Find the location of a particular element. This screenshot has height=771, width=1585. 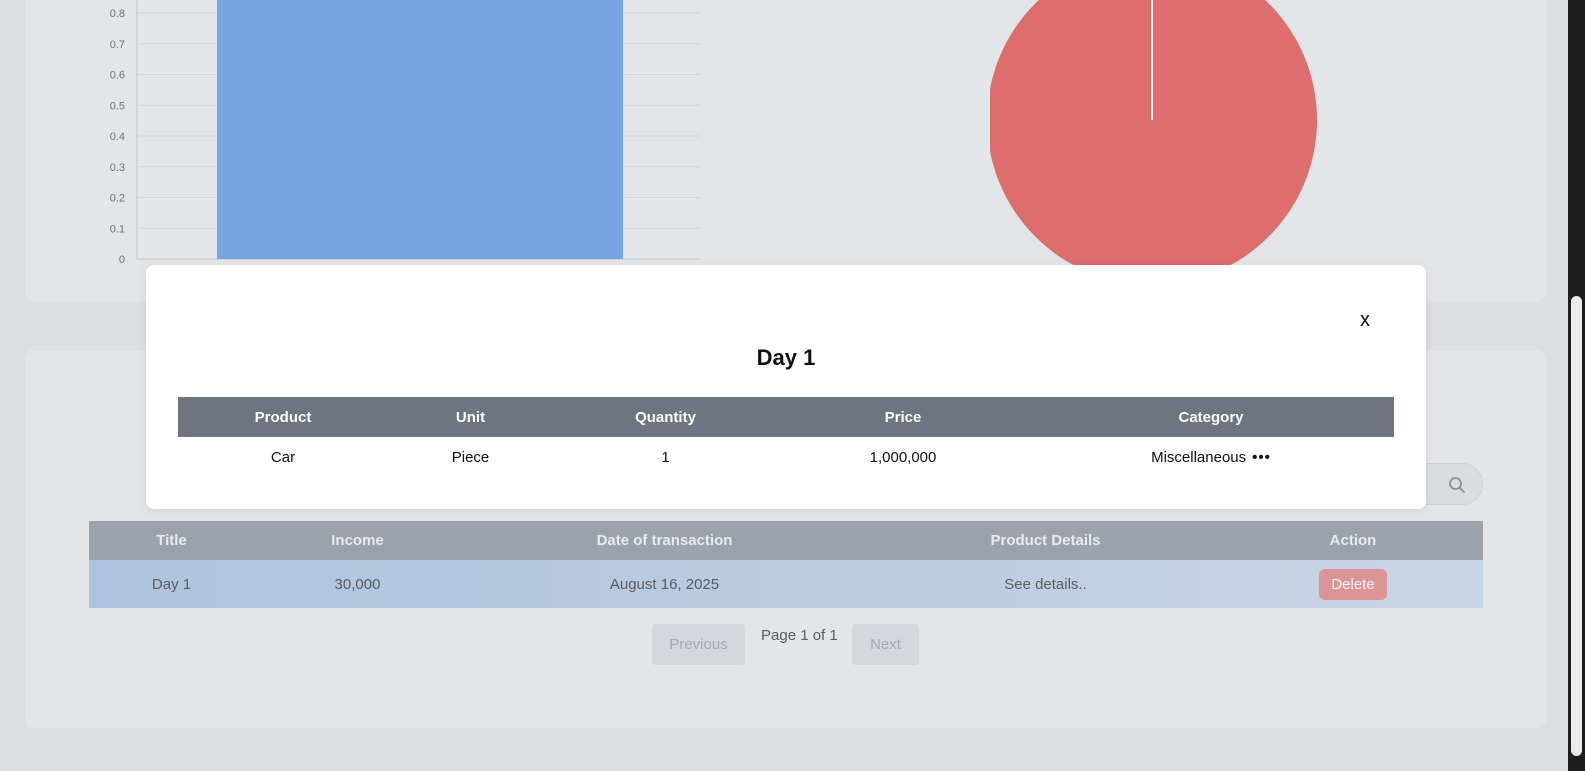

cell-category: Miscellaneous ••• is located at coordinates (1211, 457).